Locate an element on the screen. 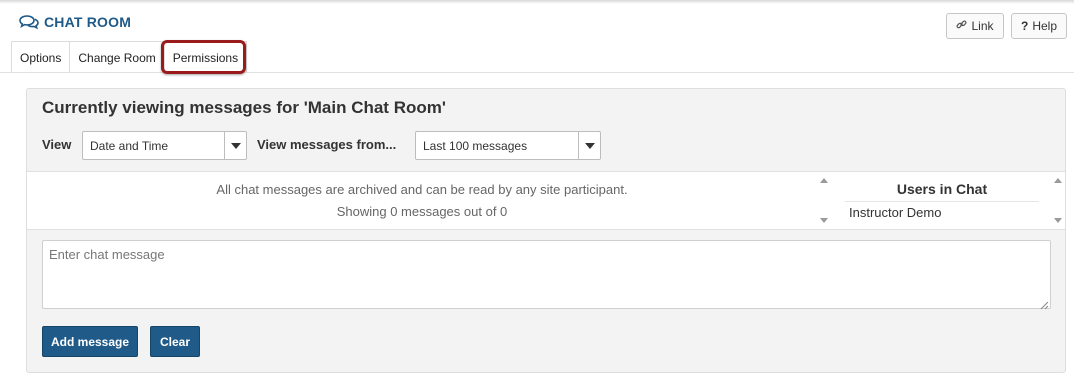 This screenshot has height=380, width=1074. messages-scrollbar is located at coordinates (824, 200).